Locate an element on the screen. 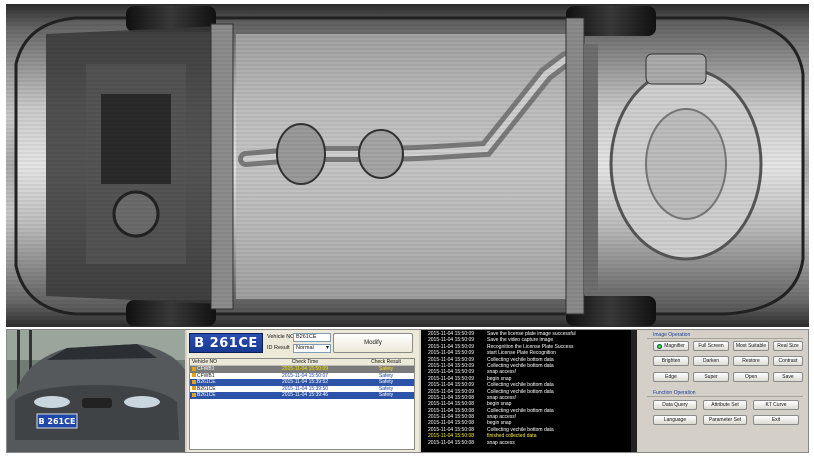 The width and height of the screenshot is (814, 457). function-operation-divider is located at coordinates (725, 396).